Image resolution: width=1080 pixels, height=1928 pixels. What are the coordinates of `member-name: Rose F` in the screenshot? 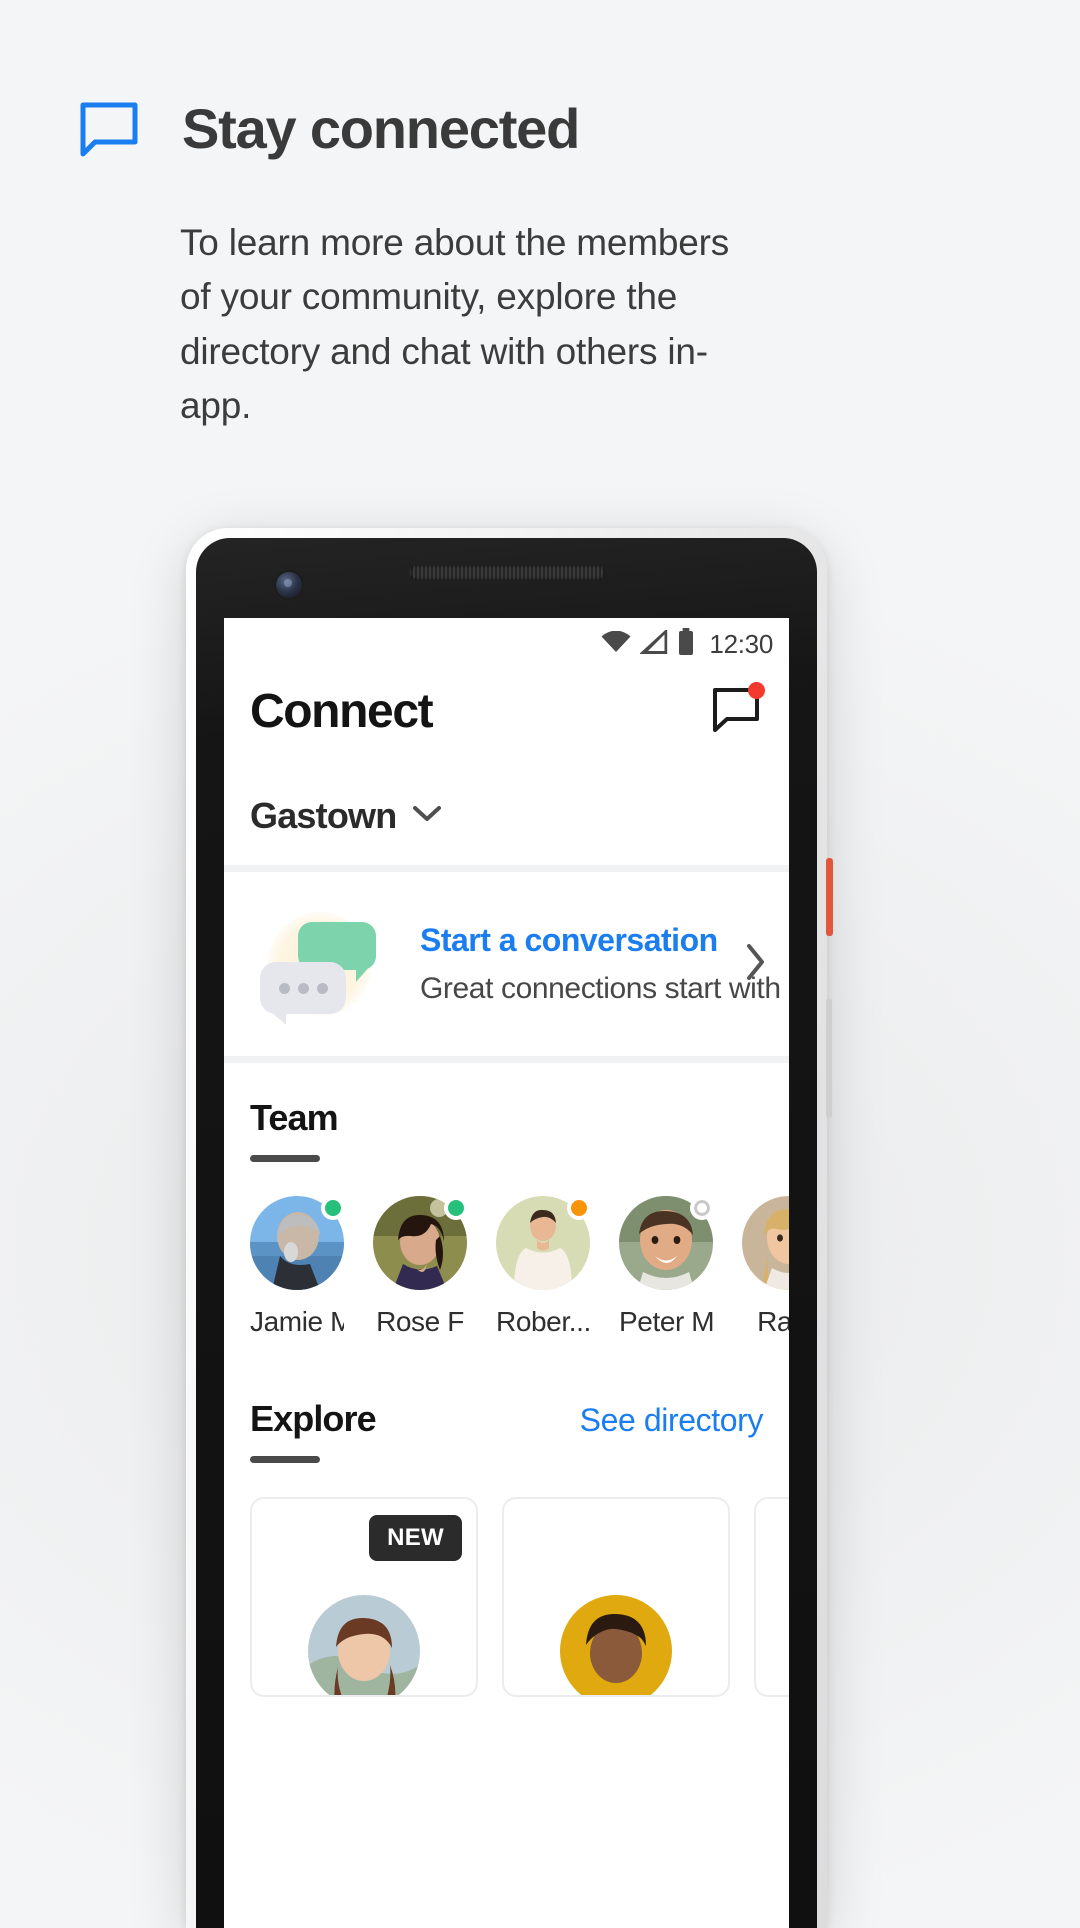 It's located at (420, 1321).